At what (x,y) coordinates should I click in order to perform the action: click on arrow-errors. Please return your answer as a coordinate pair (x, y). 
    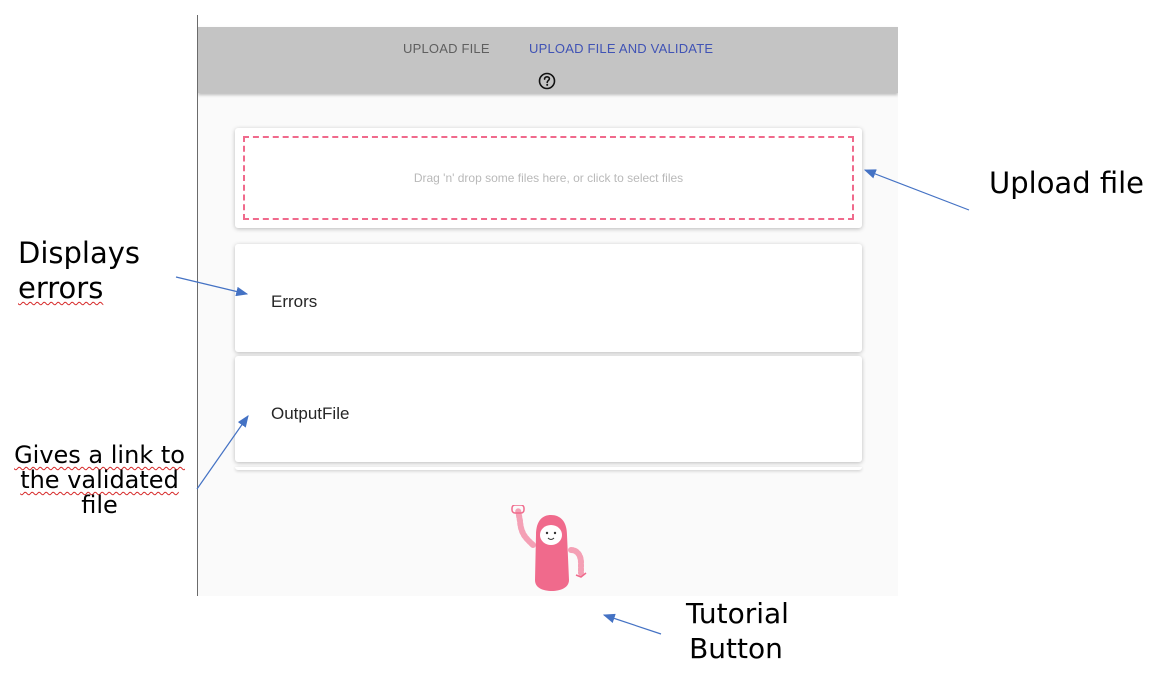
    Looking at the image, I should click on (212, 286).